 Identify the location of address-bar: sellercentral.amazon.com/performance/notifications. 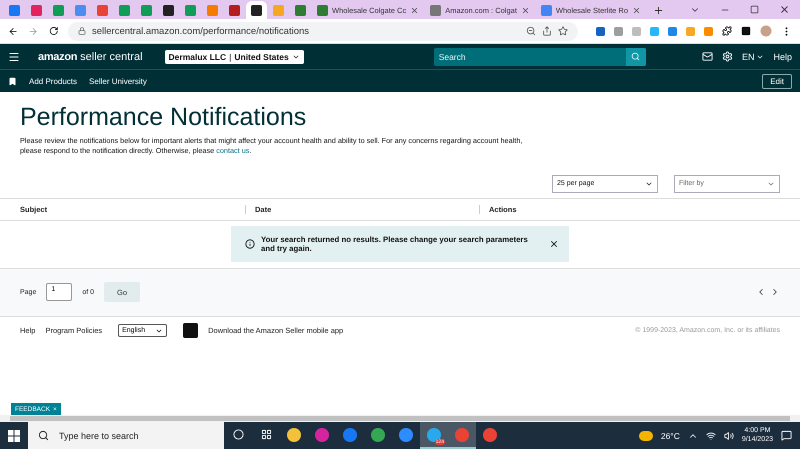
(323, 31).